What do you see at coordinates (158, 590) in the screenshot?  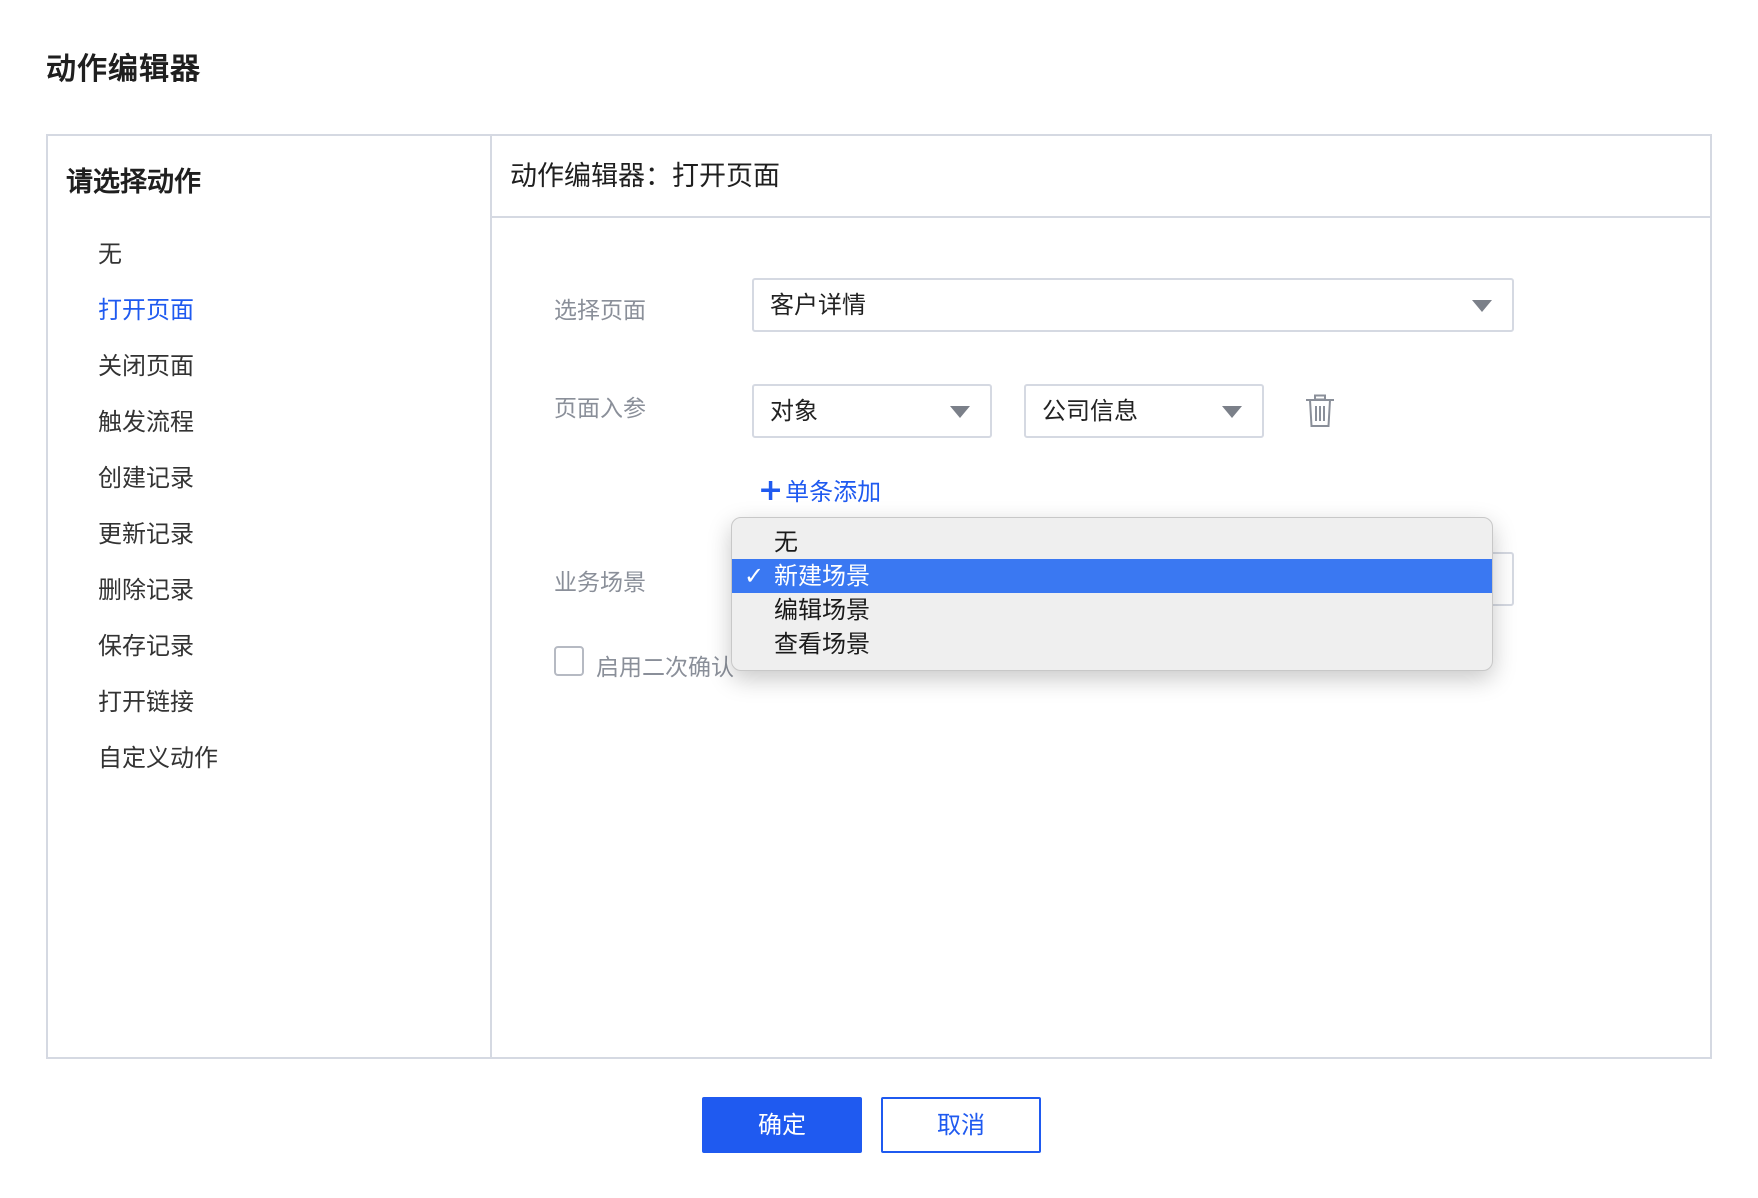 I see `action-item-delete-record: 删除记录` at bounding box center [158, 590].